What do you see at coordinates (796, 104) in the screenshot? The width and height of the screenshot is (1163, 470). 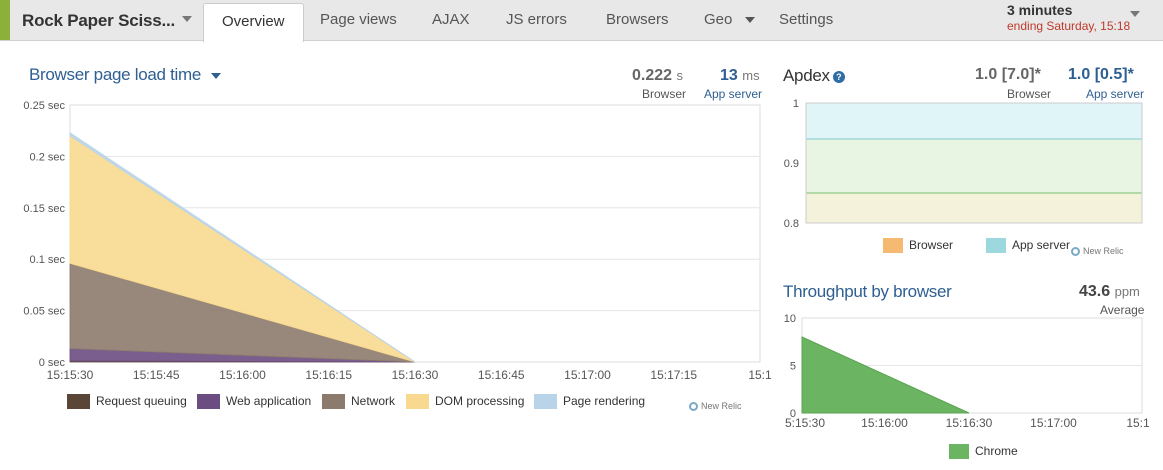 I see `y-tick-label: 1` at bounding box center [796, 104].